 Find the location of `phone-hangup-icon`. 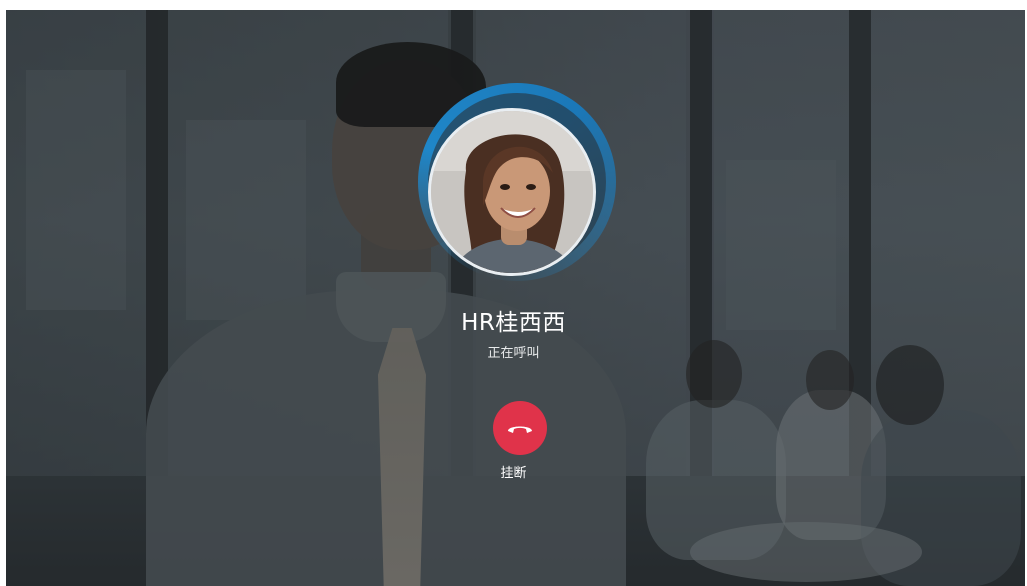

phone-hangup-icon is located at coordinates (520, 429).